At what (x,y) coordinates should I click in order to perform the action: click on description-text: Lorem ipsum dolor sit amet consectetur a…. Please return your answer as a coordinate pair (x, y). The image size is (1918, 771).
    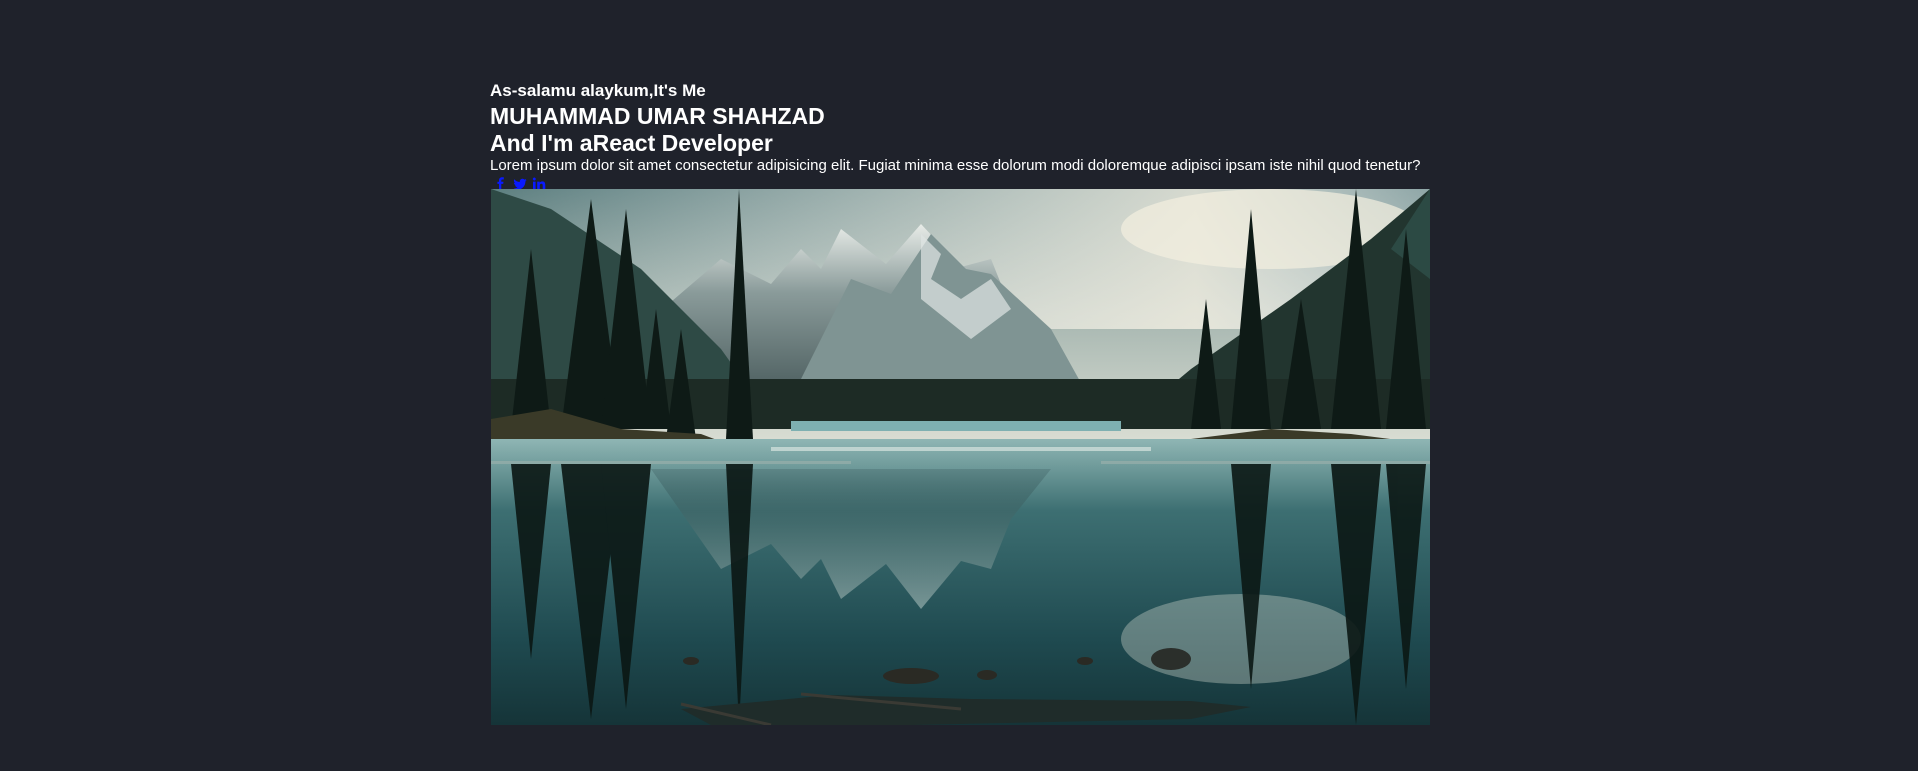
    Looking at the image, I should click on (955, 165).